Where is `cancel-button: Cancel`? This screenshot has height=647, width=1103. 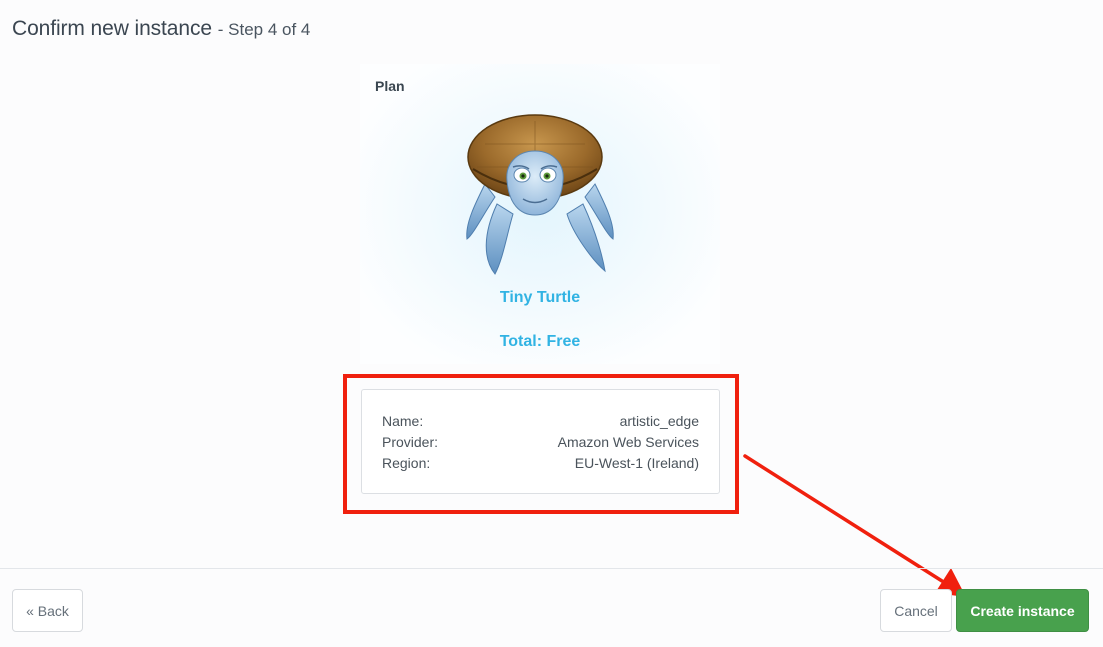
cancel-button: Cancel is located at coordinates (916, 610).